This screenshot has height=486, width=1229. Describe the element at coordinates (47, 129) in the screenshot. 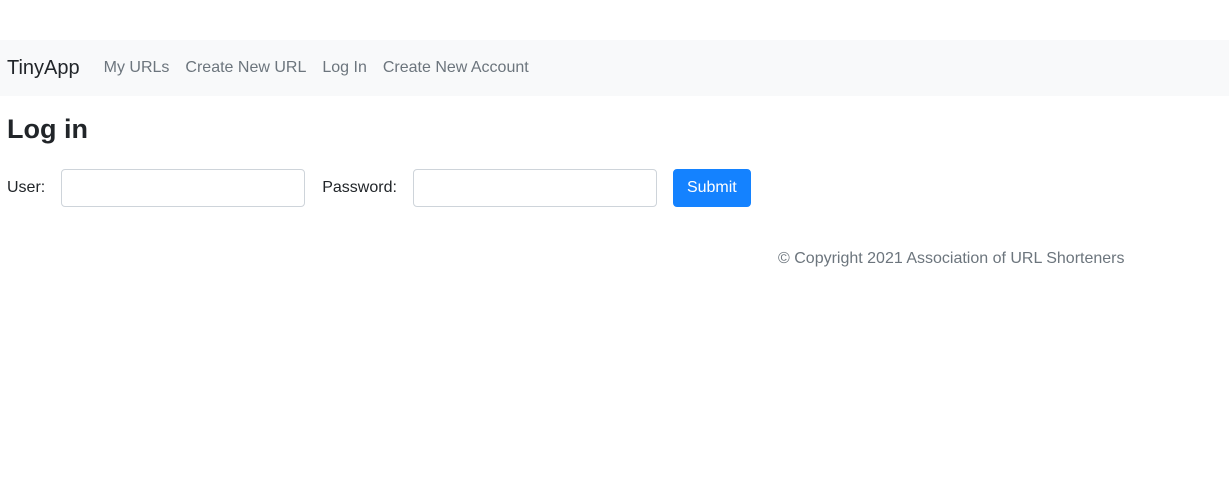

I see `page-title: Log in` at that location.